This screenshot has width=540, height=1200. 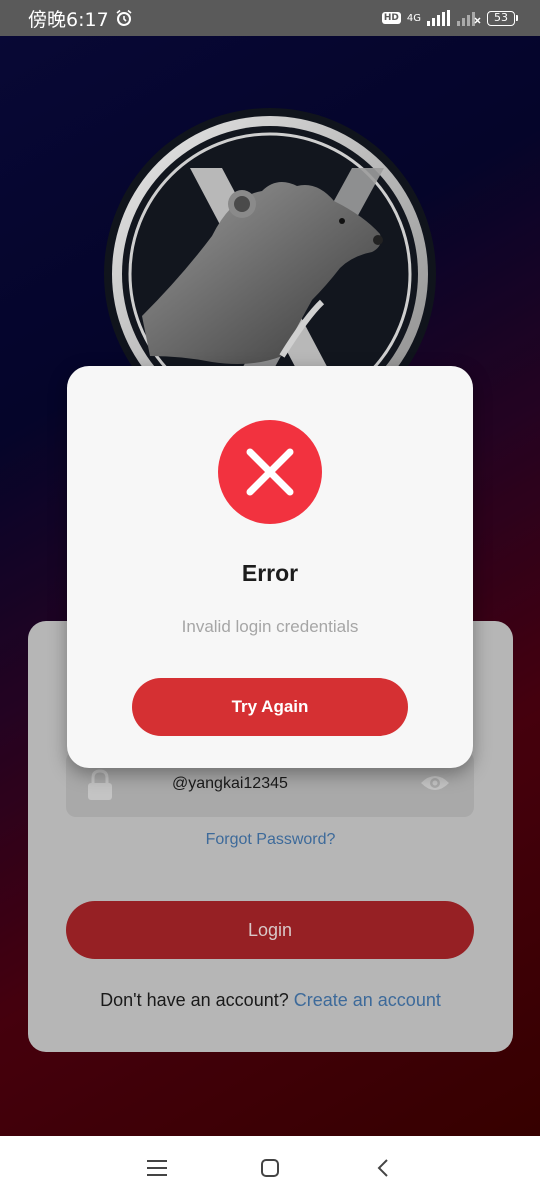 I want to click on status-time: 傍晚6:17, so click(x=68, y=19).